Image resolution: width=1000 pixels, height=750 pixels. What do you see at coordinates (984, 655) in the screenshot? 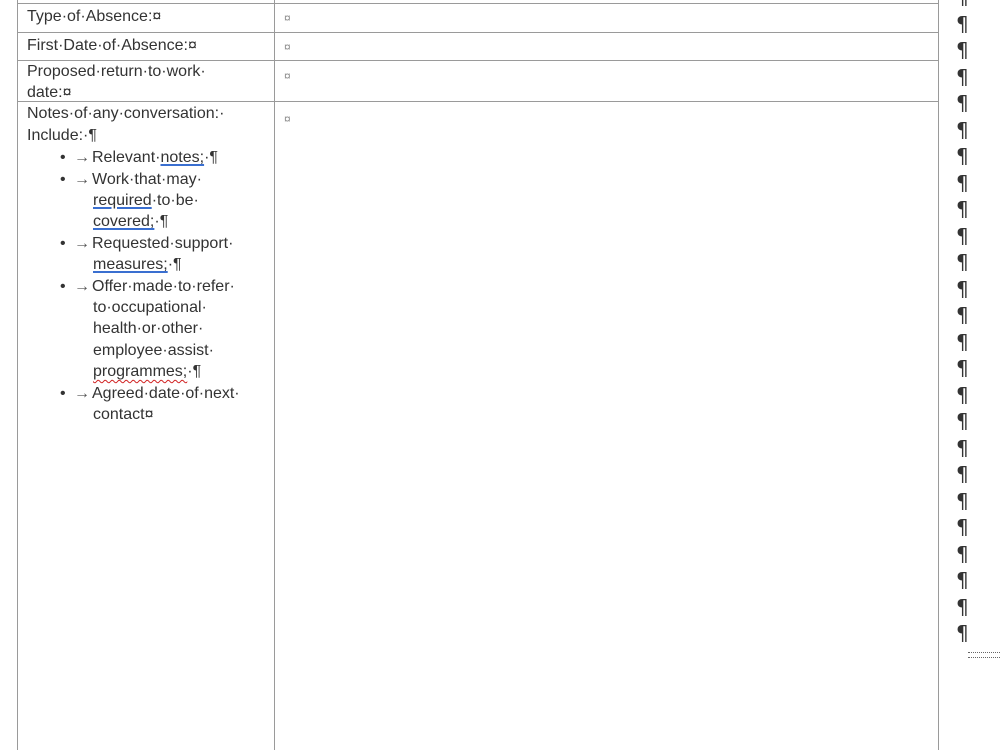
I see `end-of-cell-leader` at bounding box center [984, 655].